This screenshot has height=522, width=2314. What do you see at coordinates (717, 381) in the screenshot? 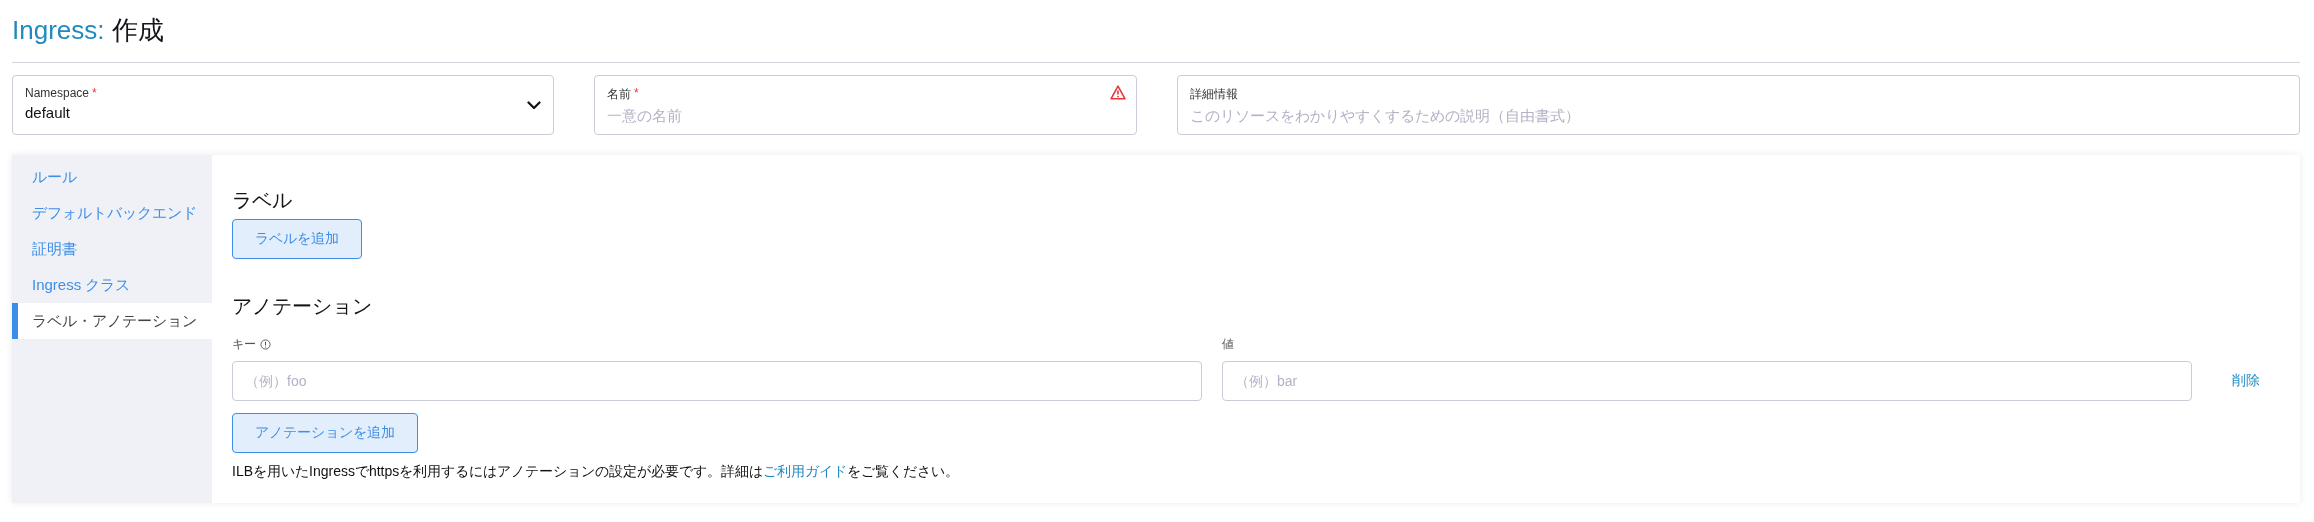
I see `key-input: （例）foo` at bounding box center [717, 381].